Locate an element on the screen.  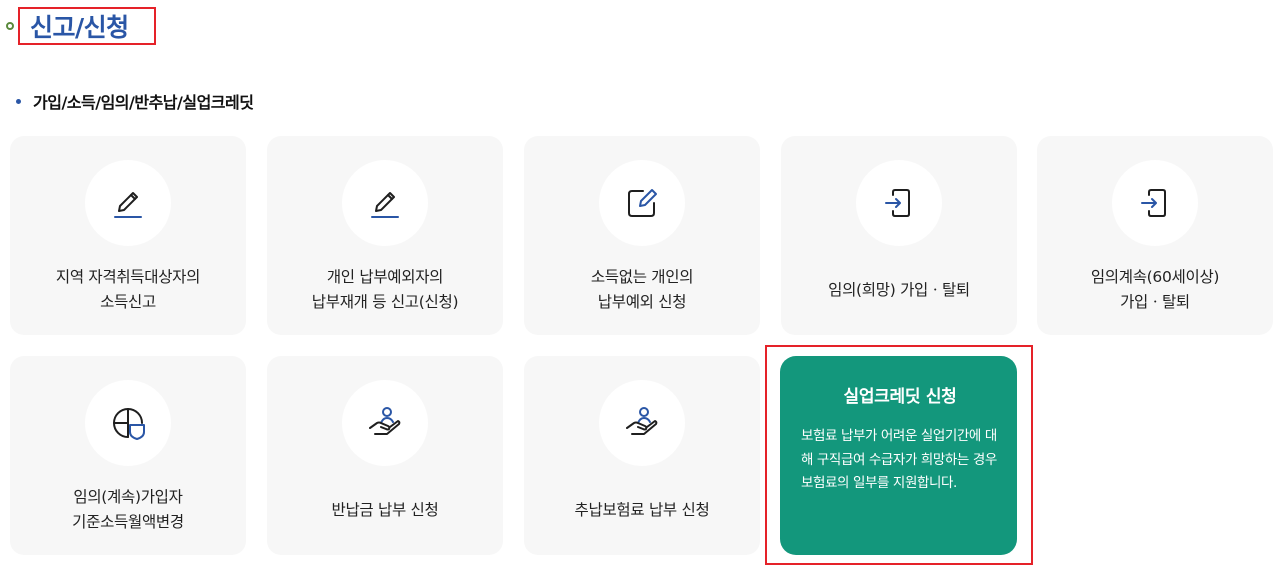
card-label: 임의(희망) 가입ㆍ탈퇴 is located at coordinates (899, 289).